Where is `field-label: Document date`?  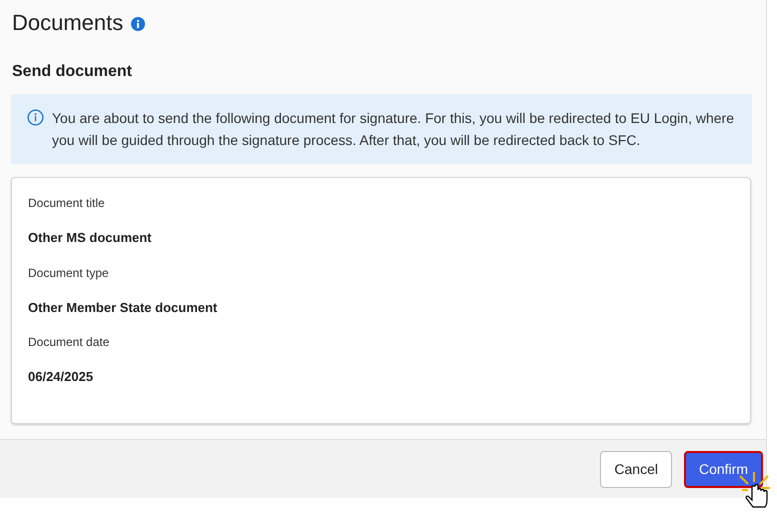 field-label: Document date is located at coordinates (69, 342).